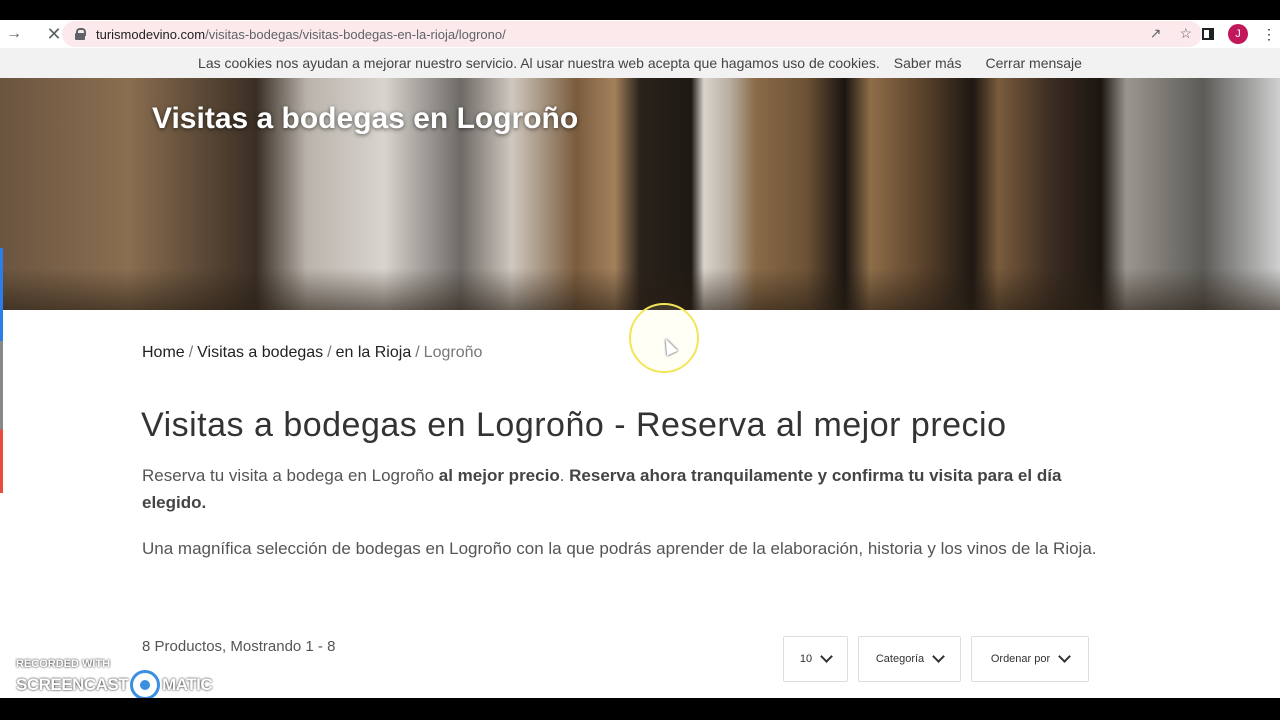 The height and width of the screenshot is (720, 1280). I want to click on cursor-highlight-ring, so click(664, 338).